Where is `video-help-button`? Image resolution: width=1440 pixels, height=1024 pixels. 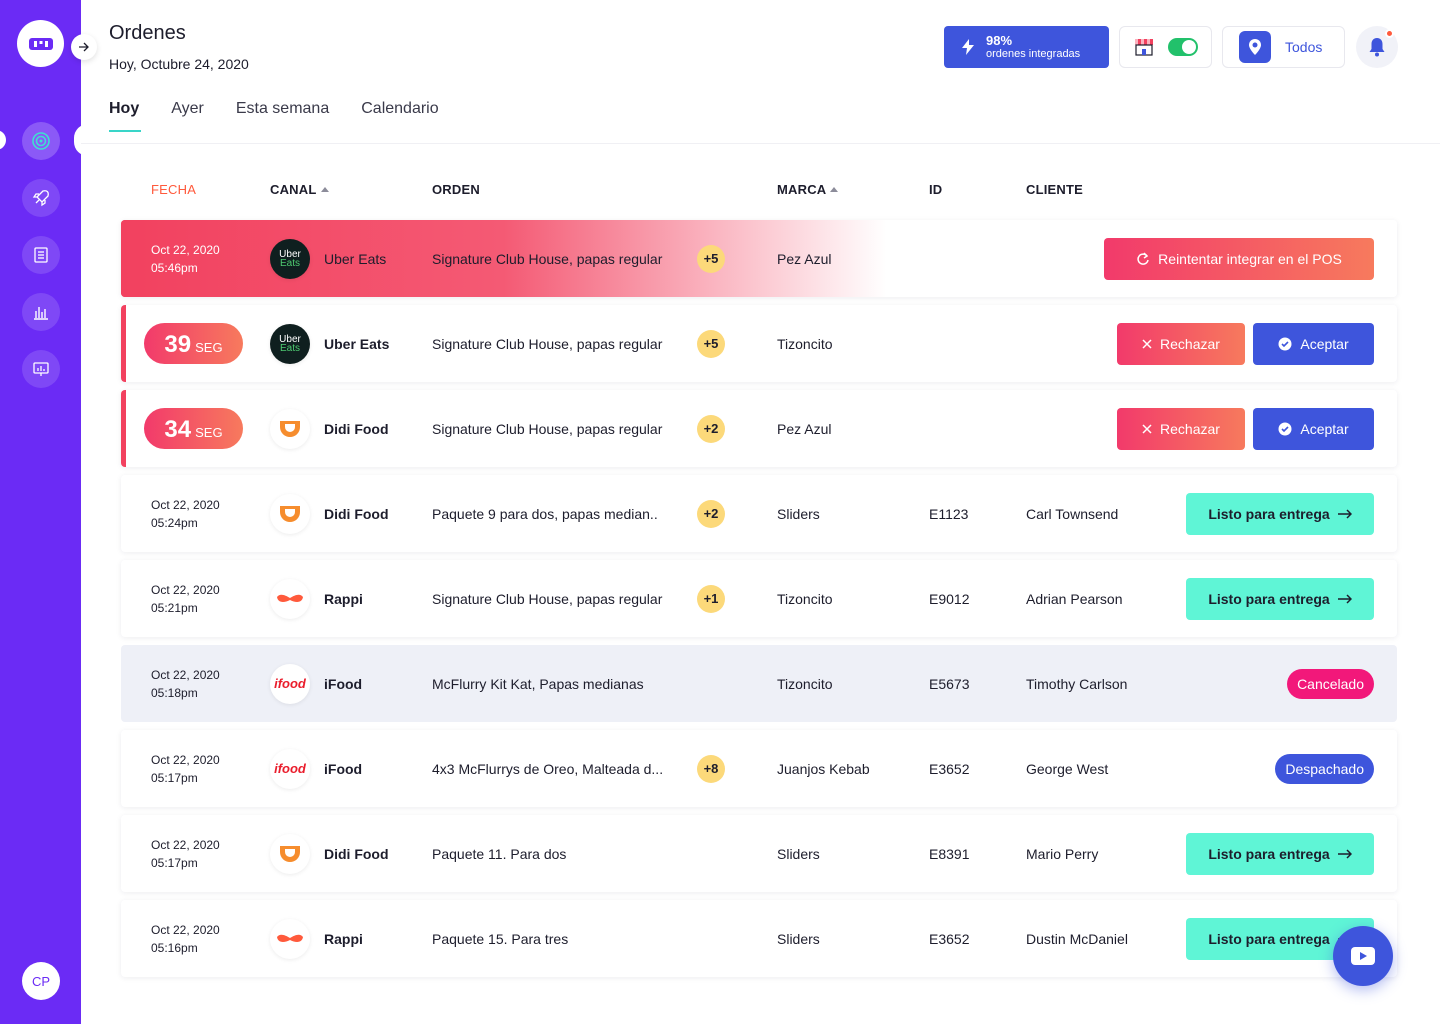
video-help-button is located at coordinates (1363, 956).